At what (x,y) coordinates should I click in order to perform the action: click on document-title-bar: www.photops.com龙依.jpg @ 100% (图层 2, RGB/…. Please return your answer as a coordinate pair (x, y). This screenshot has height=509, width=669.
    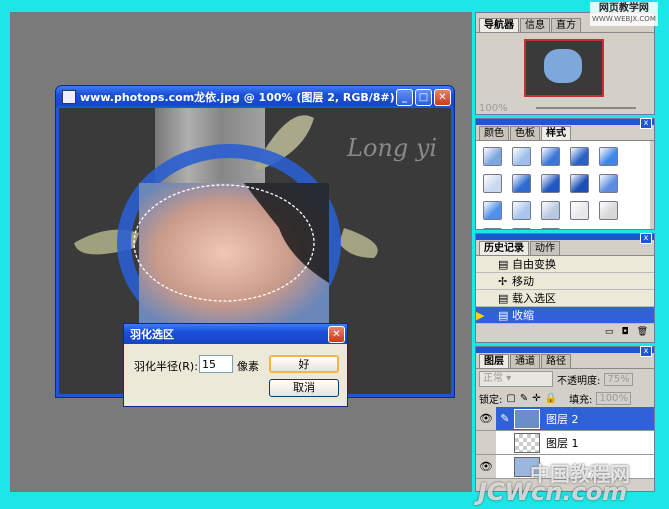
    Looking at the image, I should click on (255, 97).